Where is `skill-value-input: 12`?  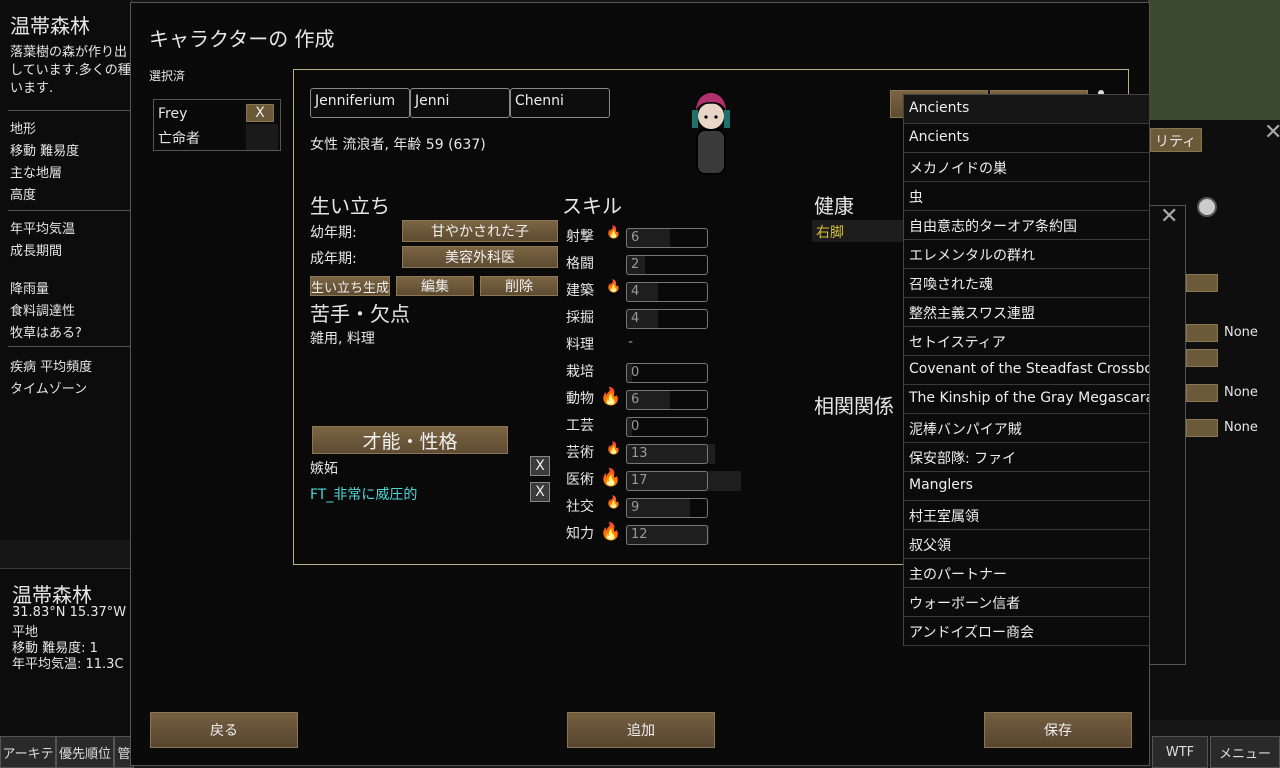
skill-value-input: 12 is located at coordinates (667, 535).